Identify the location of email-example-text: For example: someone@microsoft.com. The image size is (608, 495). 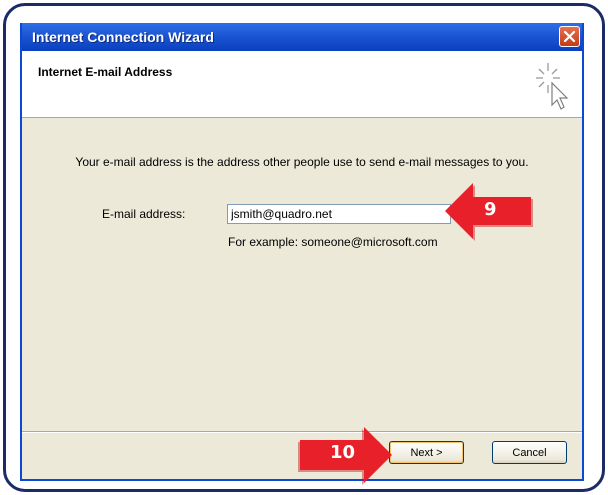
(333, 242).